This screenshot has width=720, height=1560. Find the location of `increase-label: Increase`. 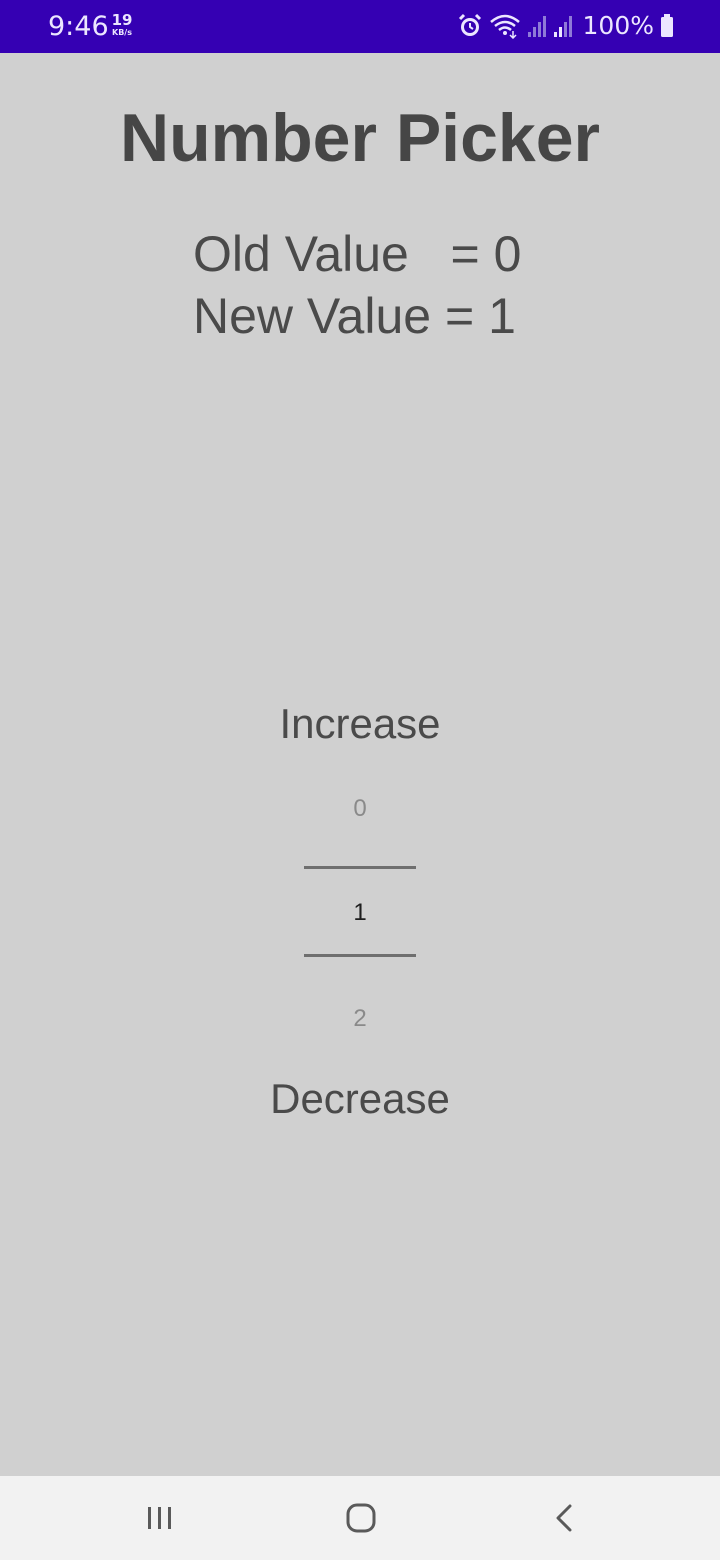

increase-label: Increase is located at coordinates (360, 723).